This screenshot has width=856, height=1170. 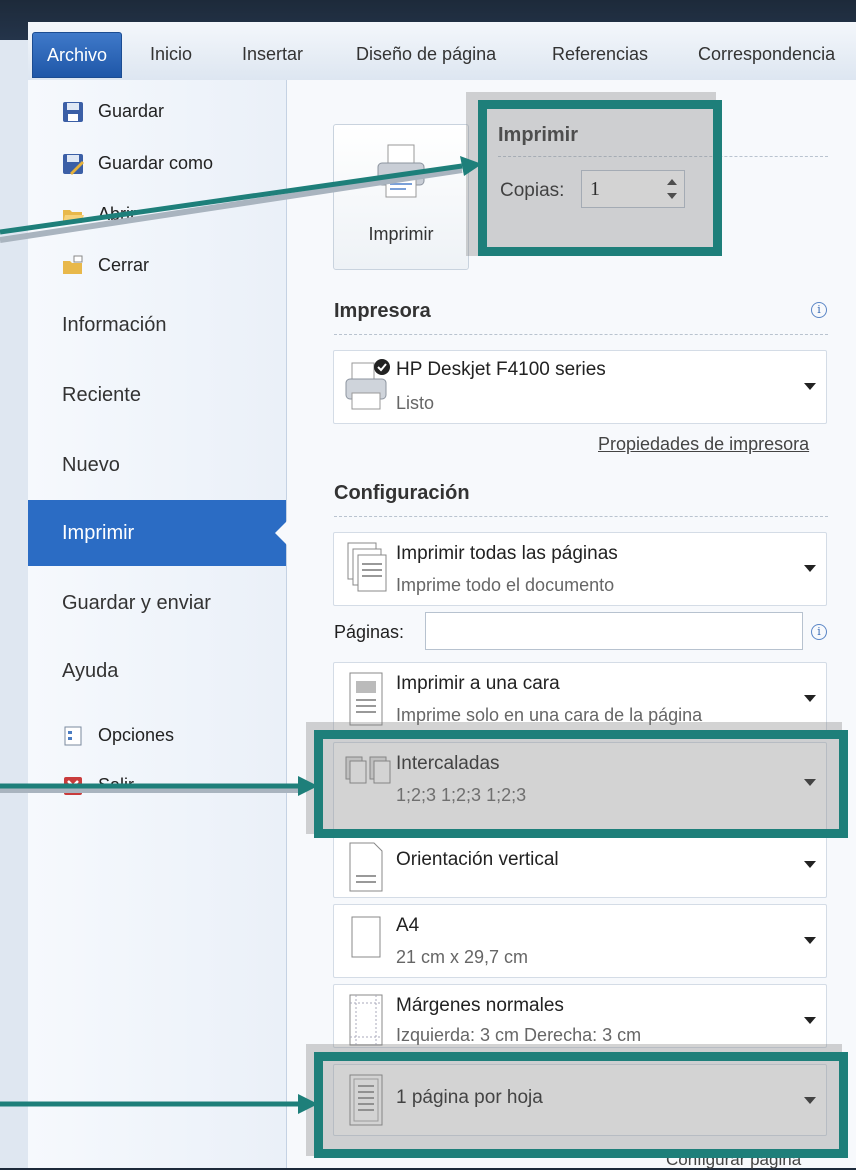 I want to click on callout-arrow-shadow, so click(x=231, y=205).